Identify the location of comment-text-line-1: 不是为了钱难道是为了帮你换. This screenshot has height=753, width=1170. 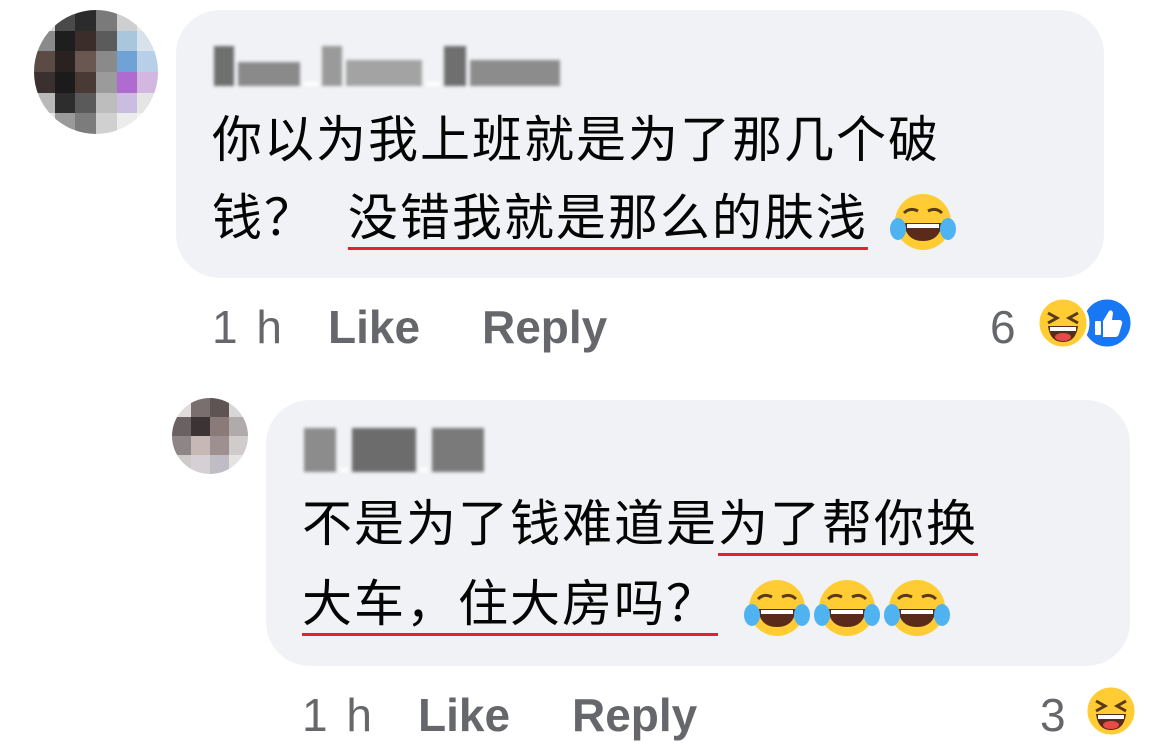
(640, 524).